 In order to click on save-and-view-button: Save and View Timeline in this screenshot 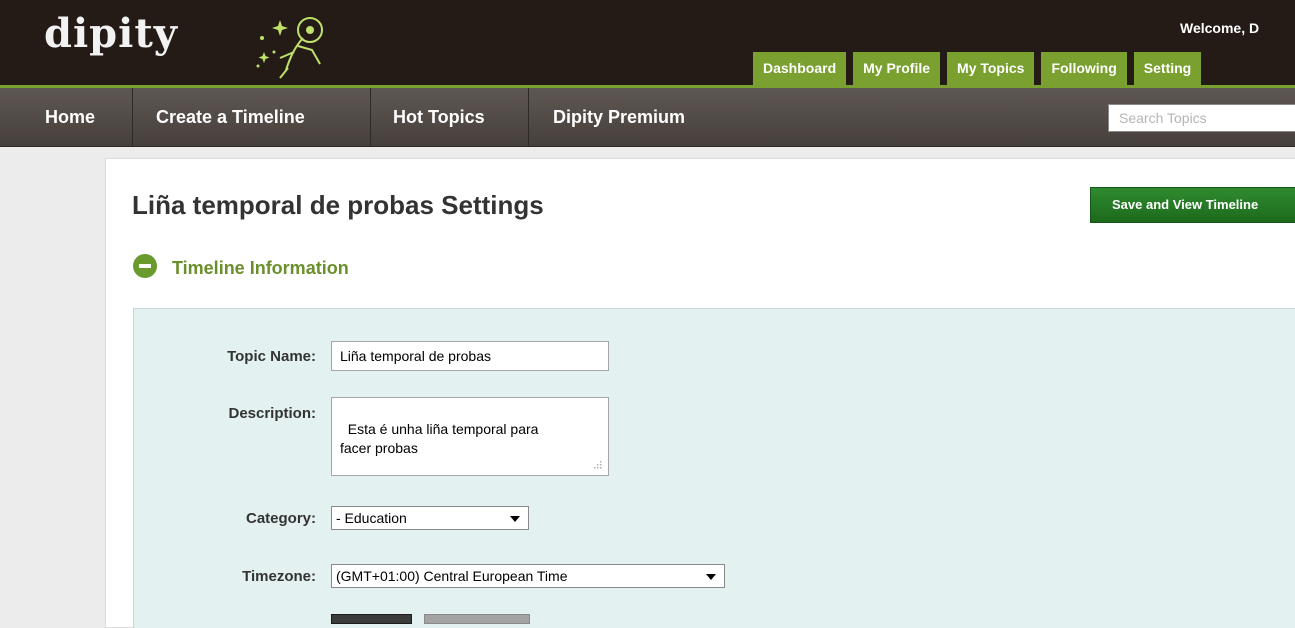, I will do `click(1192, 205)`.